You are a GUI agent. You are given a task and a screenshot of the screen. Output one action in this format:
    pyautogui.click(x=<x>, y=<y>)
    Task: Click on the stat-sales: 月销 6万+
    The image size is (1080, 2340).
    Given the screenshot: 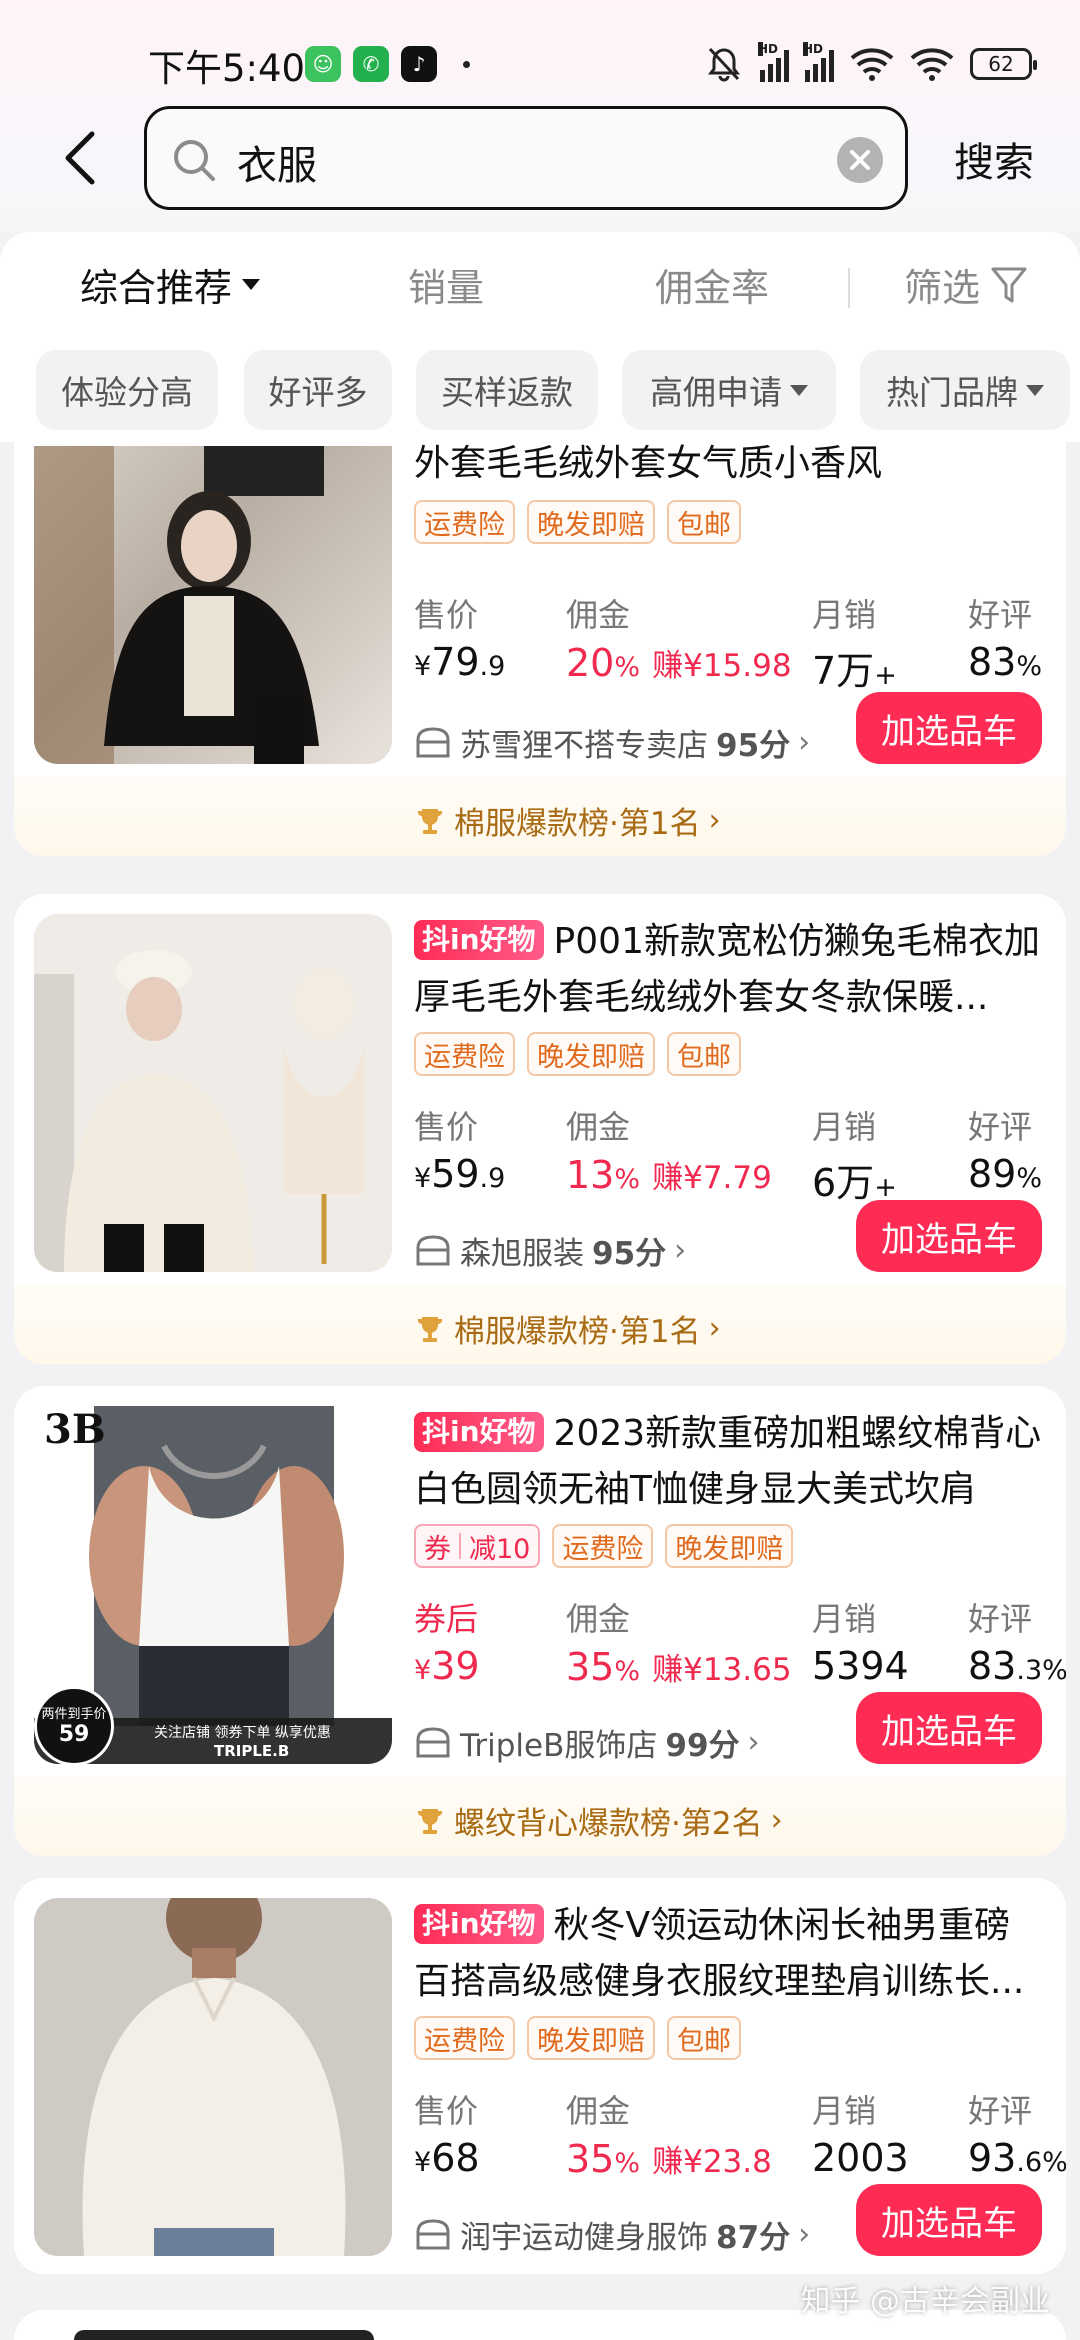 What is the action you would take?
    pyautogui.click(x=854, y=1154)
    